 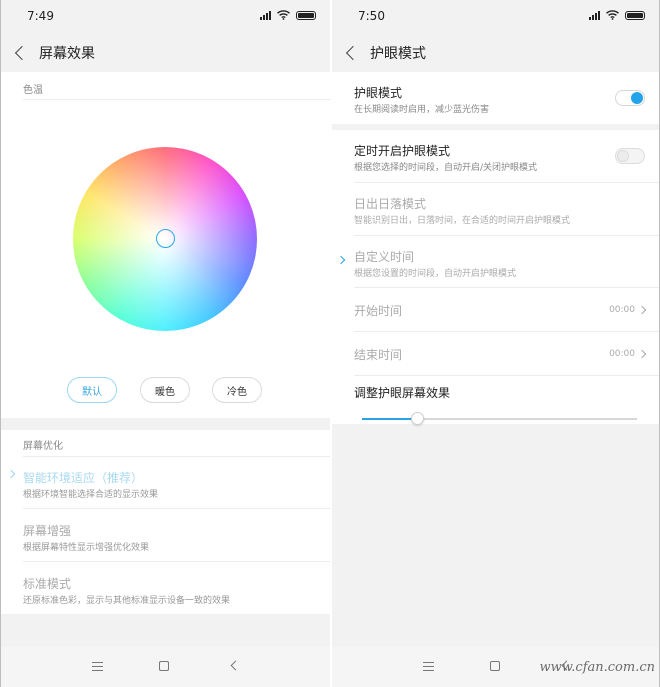 I want to click on color-temp-presets: 默认 暖色 冷色, so click(x=165, y=390).